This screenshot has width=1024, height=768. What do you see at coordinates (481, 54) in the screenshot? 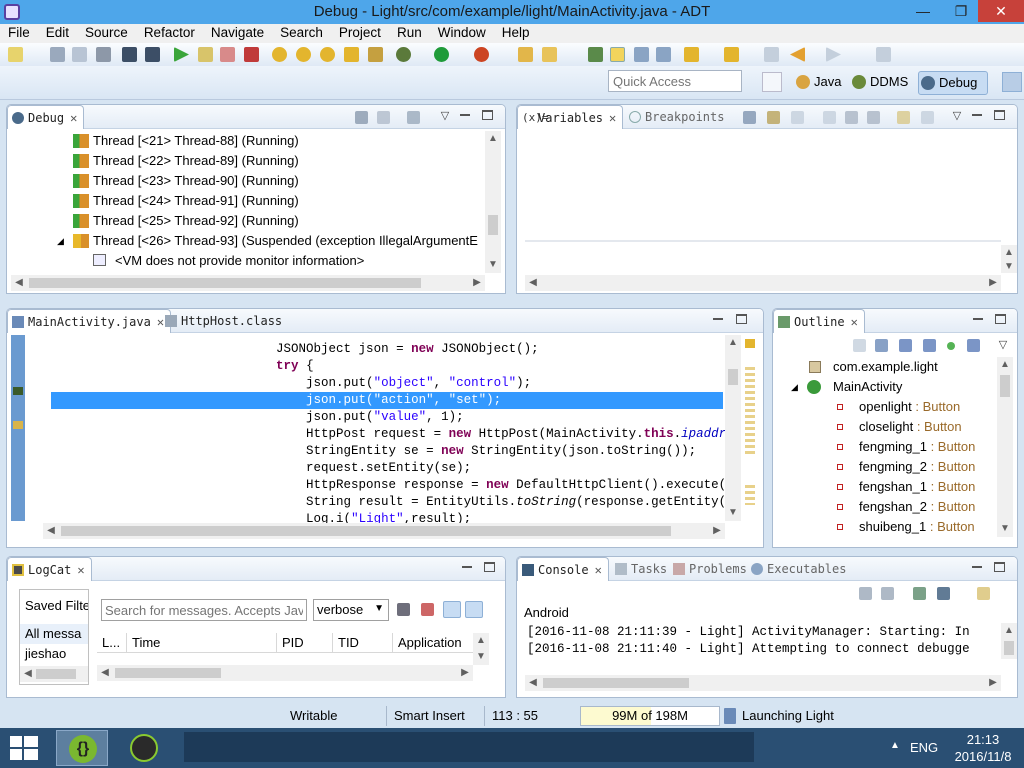
I see `external-tools-icon` at bounding box center [481, 54].